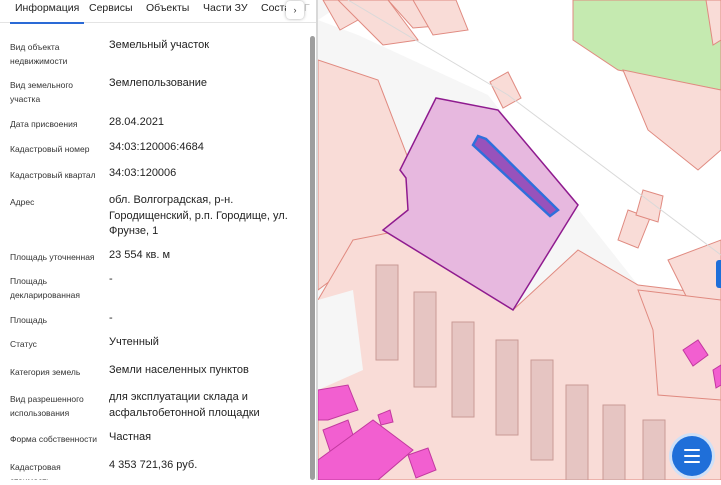 This screenshot has width=721, height=485. What do you see at coordinates (45, 288) in the screenshot?
I see `field-label: Площадь декларированная` at bounding box center [45, 288].